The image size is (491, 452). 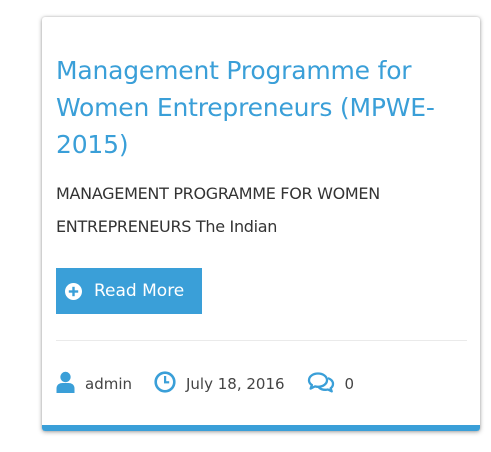 I want to click on comments-count: 0, so click(x=350, y=384).